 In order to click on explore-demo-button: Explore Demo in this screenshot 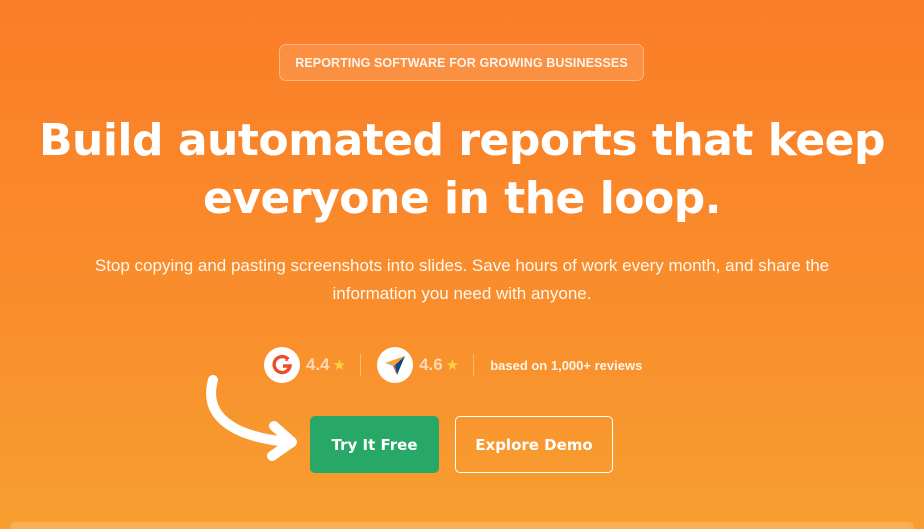, I will do `click(534, 444)`.